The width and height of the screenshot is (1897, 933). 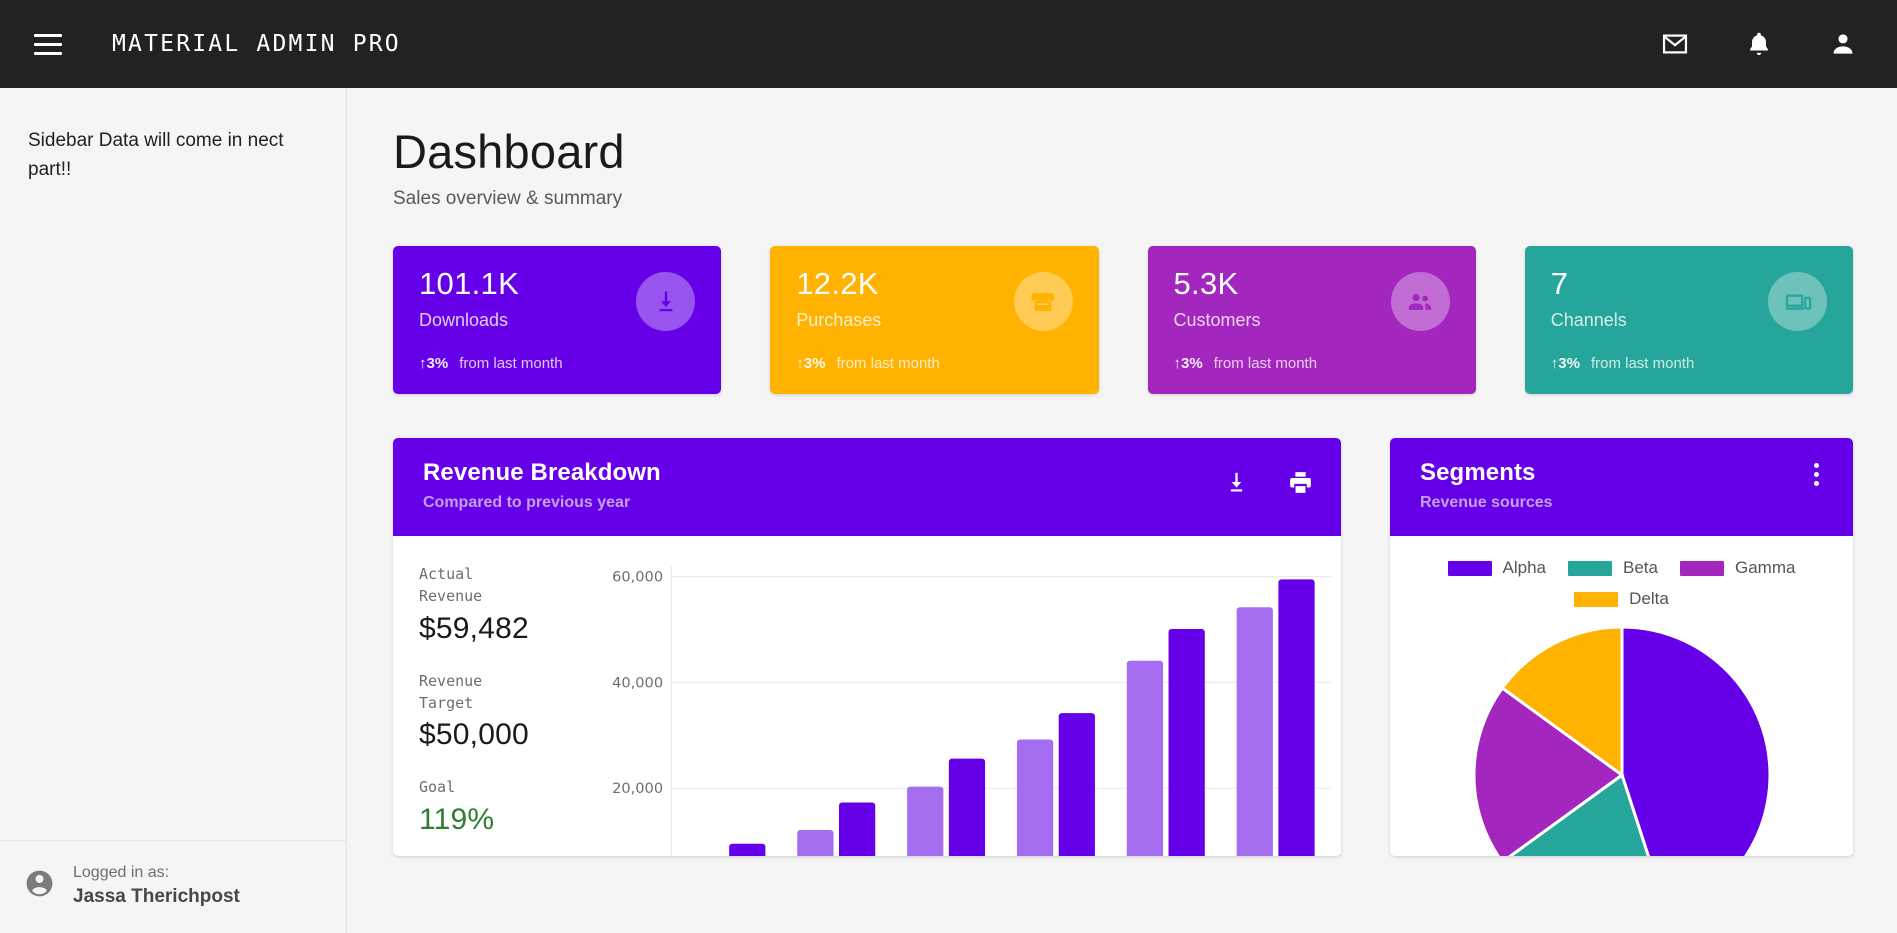 I want to click on bell-icon, so click(x=1759, y=44).